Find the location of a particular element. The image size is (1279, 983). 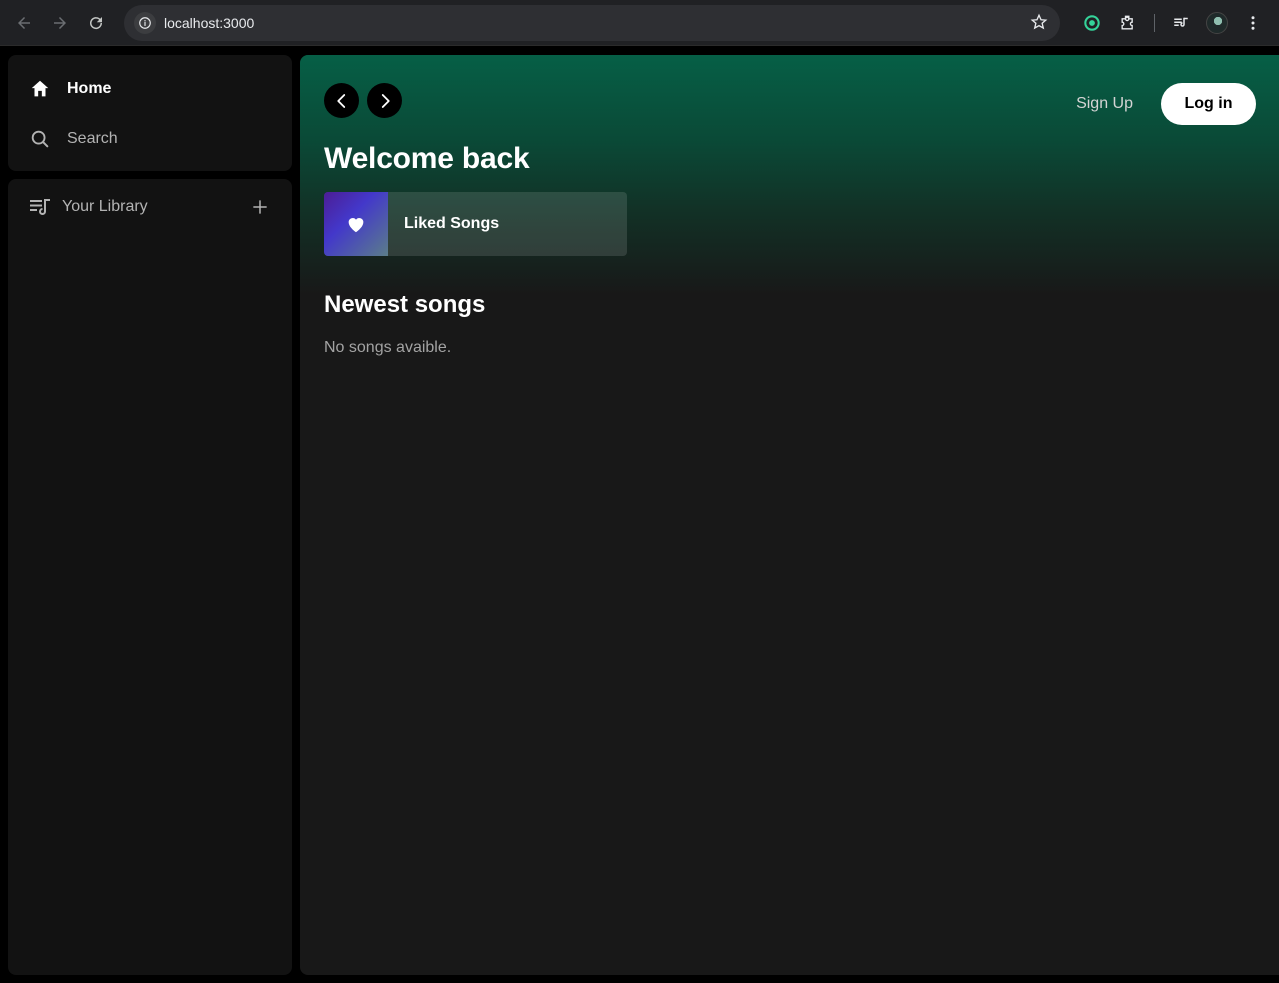

liked-songs-card: Liked Songs is located at coordinates (475, 224).